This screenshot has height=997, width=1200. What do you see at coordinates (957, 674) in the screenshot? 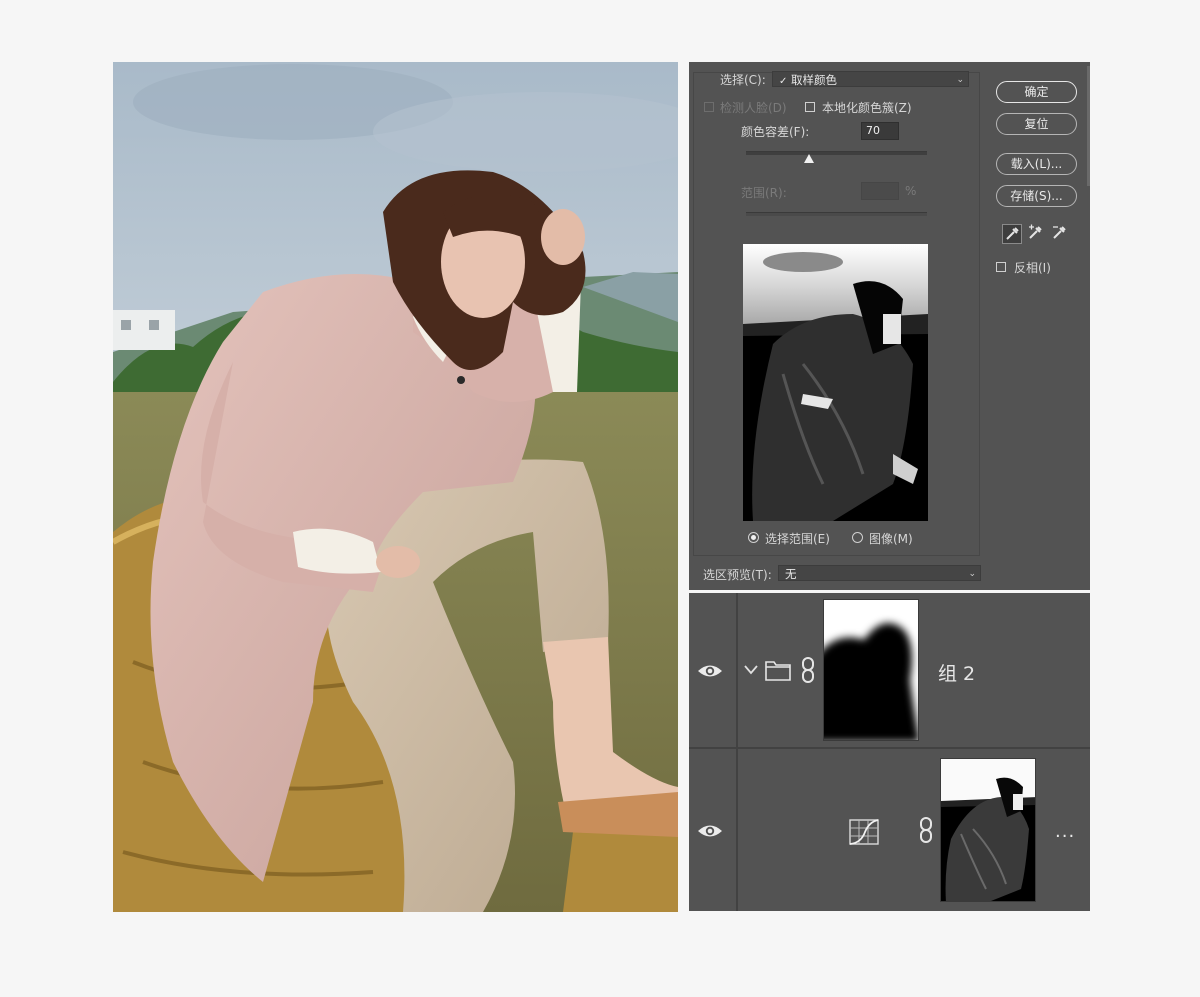
I see `group-name: 组 2` at bounding box center [957, 674].